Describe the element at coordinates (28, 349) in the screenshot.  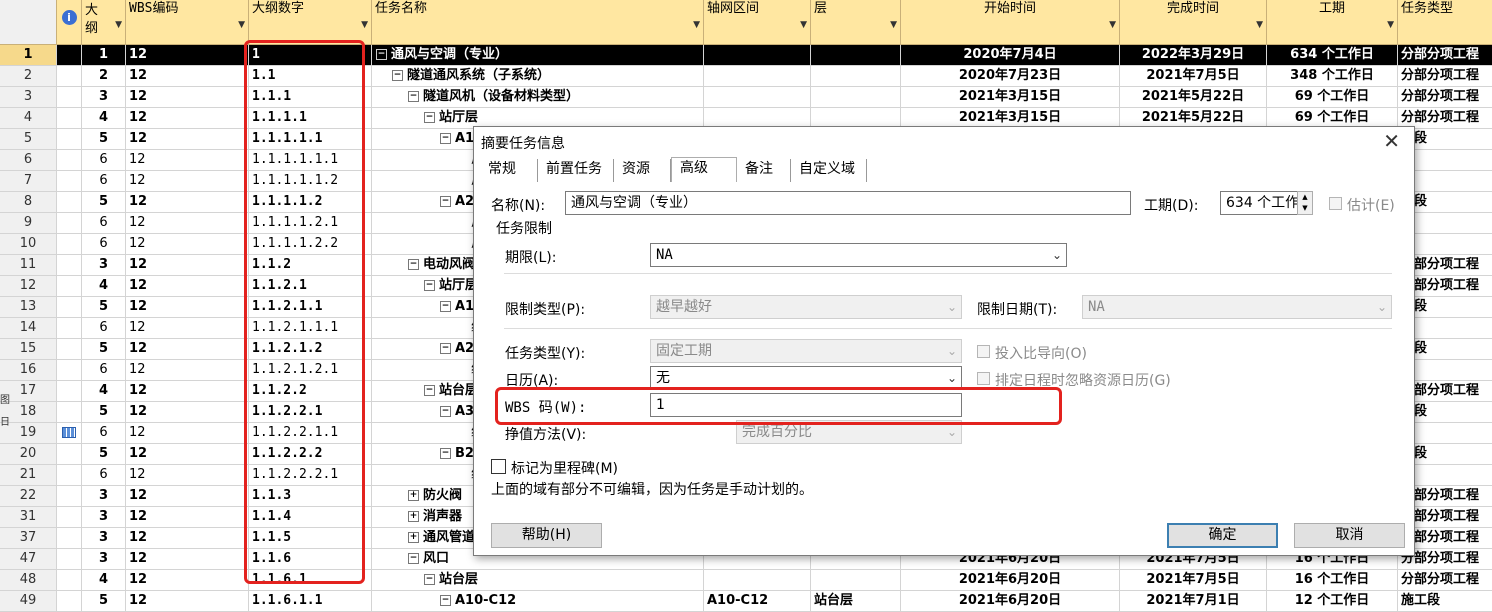
I see `row-id: 15` at that location.